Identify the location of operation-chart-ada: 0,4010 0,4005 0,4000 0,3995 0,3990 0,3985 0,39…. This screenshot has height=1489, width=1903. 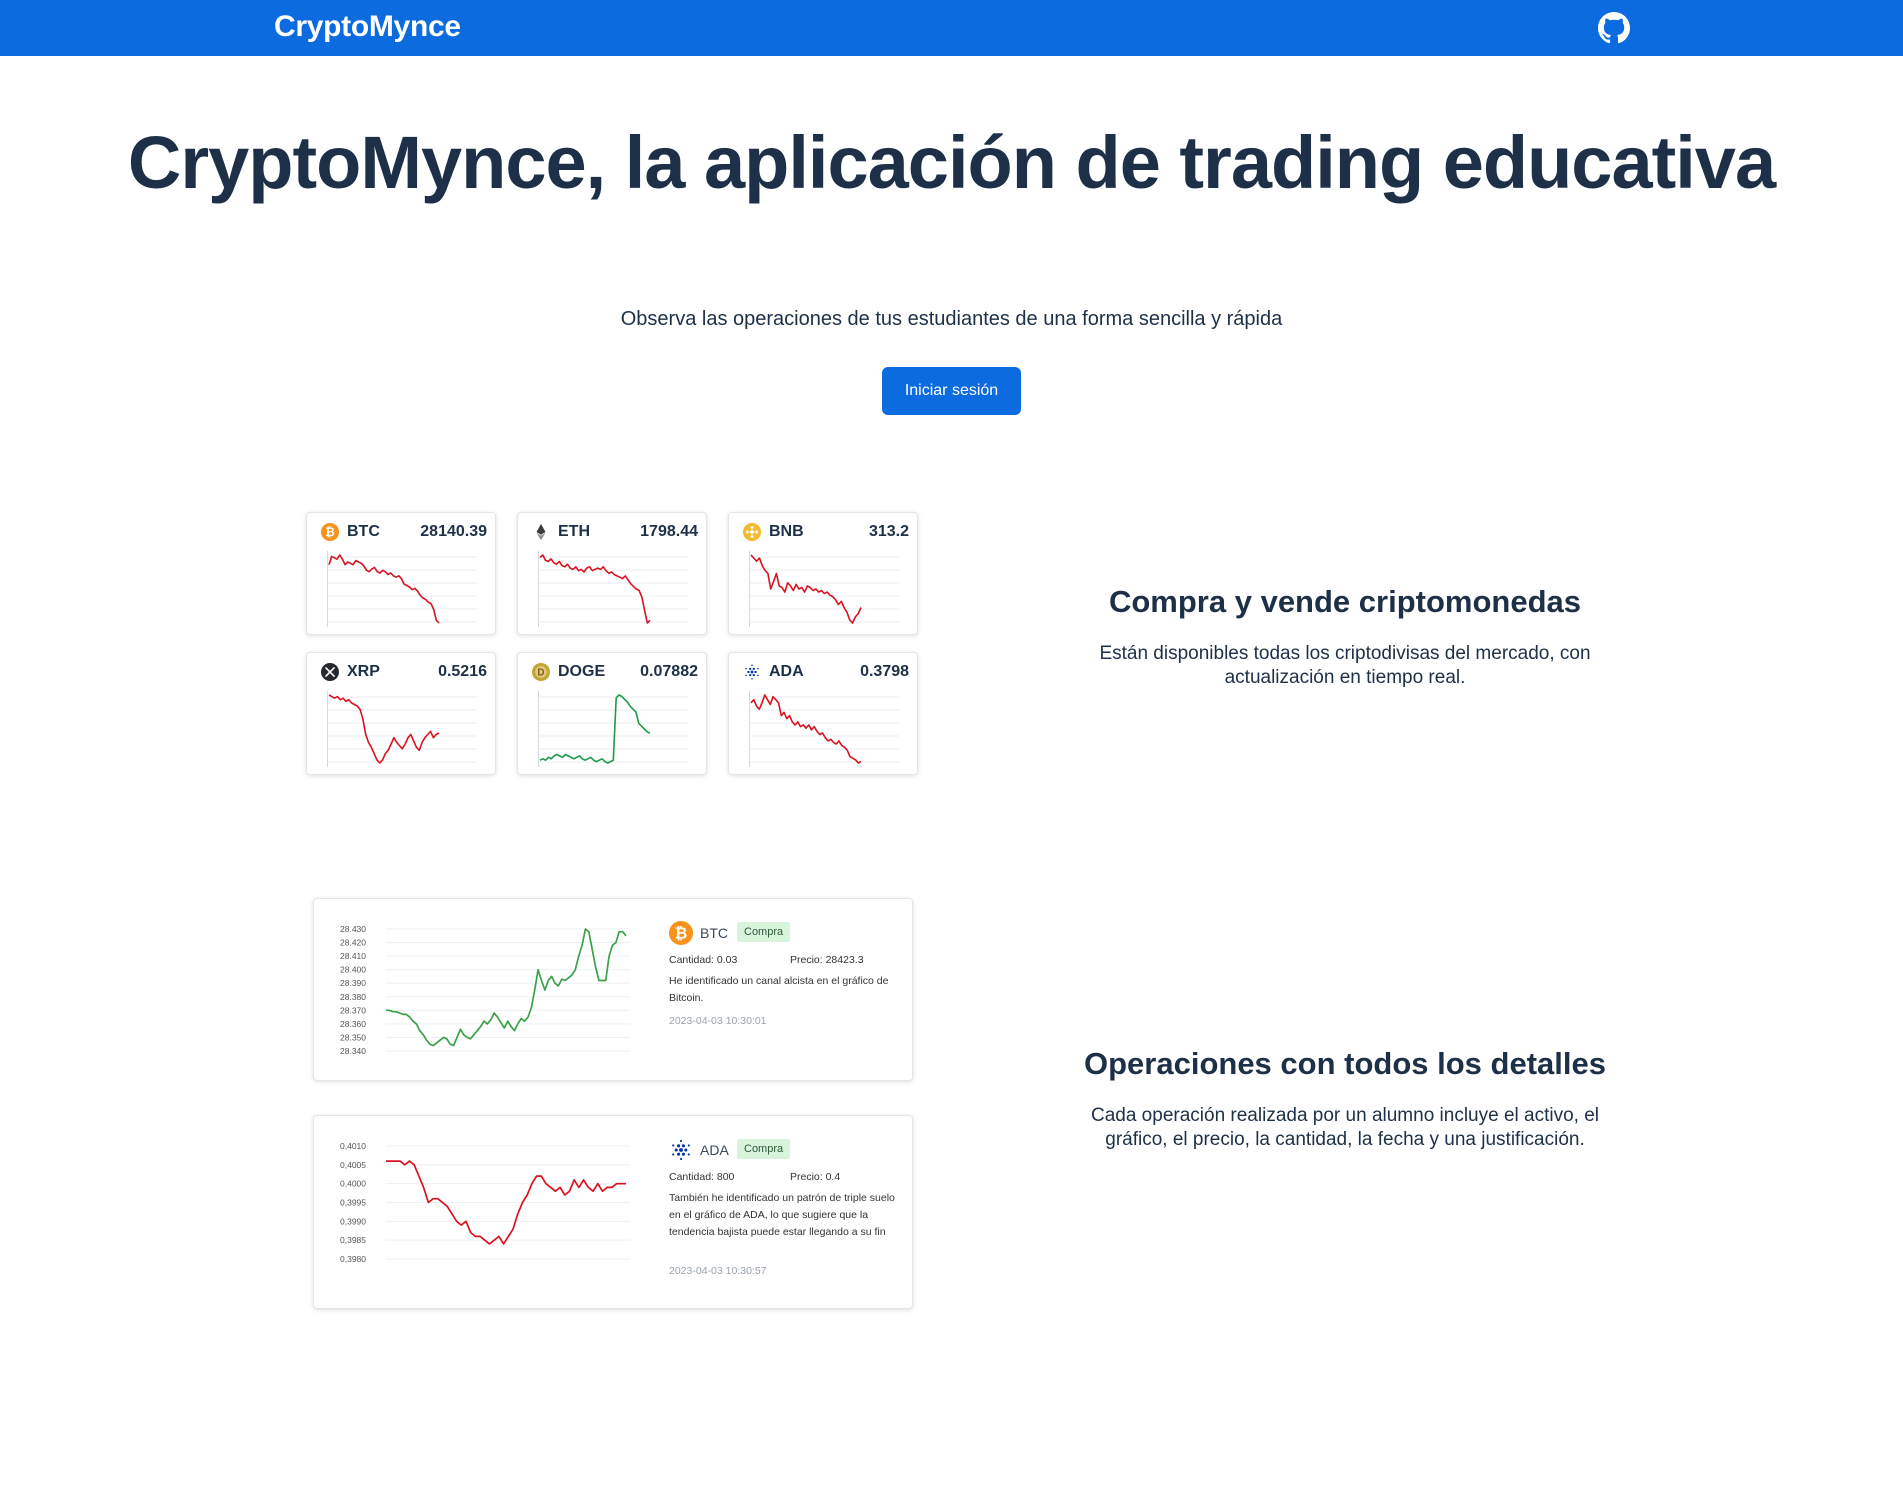
(485, 1202).